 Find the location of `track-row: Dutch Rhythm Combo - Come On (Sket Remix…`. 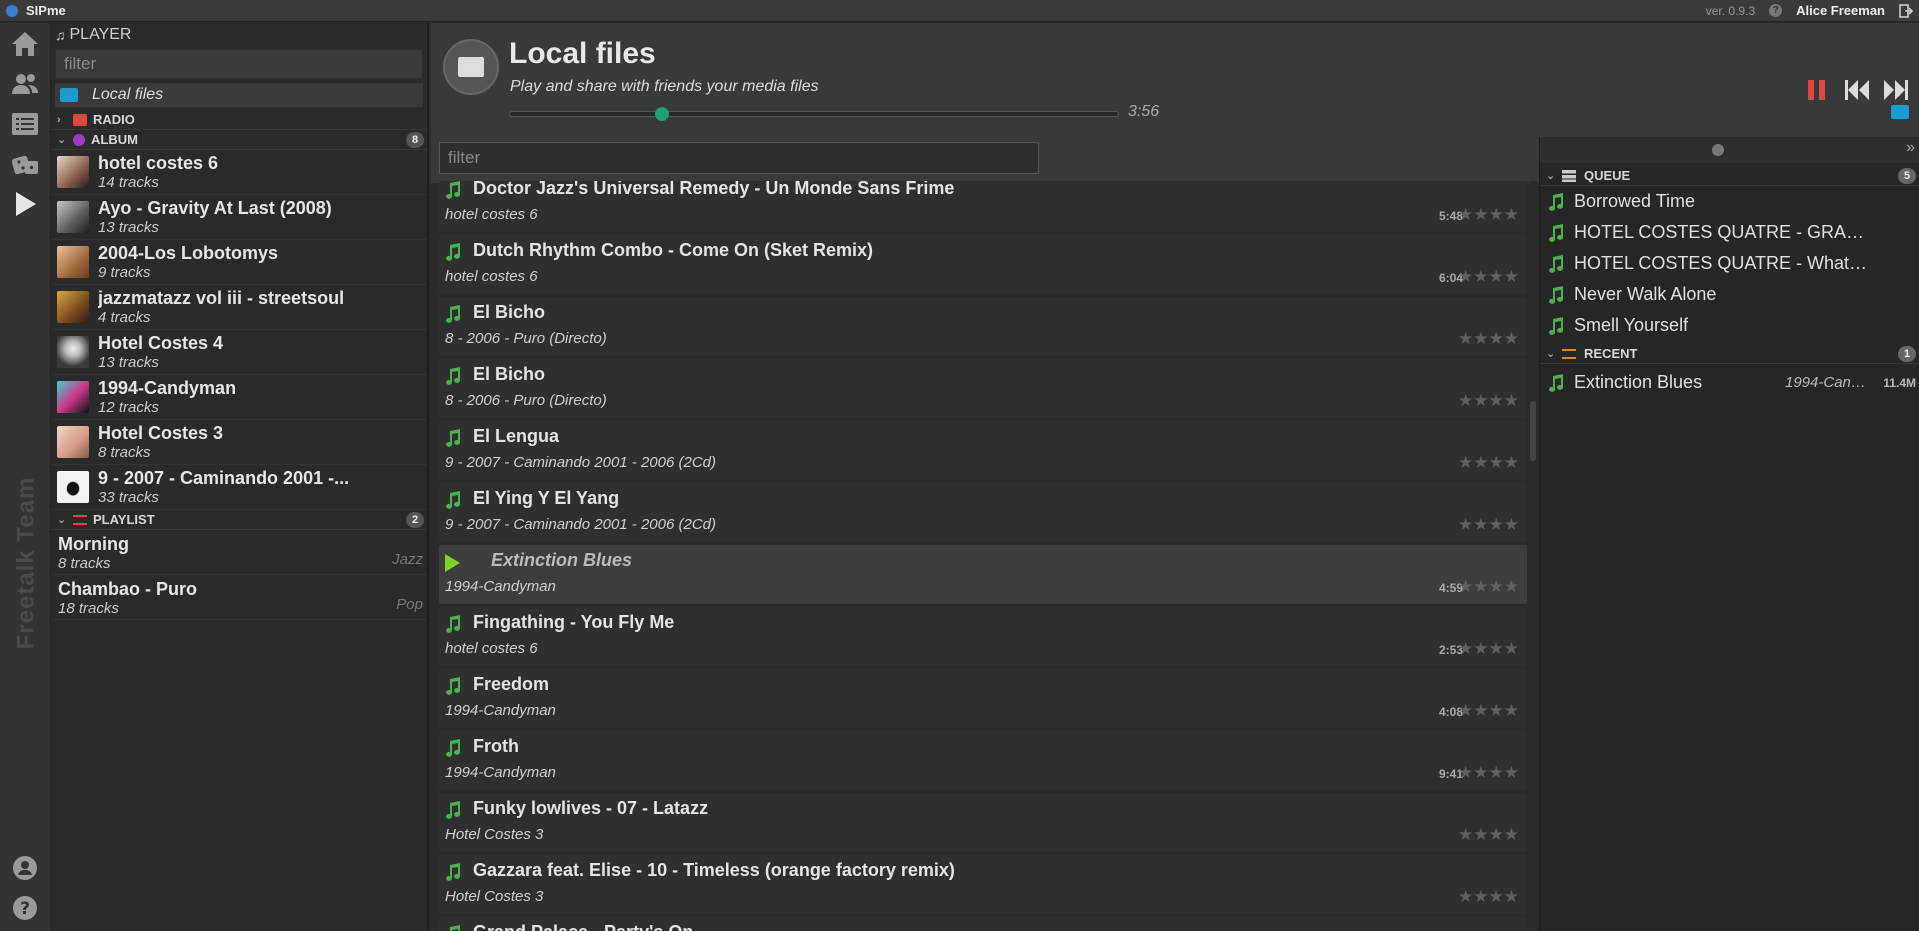

track-row: Dutch Rhythm Combo - Come On (Sket Remix… is located at coordinates (983, 264).